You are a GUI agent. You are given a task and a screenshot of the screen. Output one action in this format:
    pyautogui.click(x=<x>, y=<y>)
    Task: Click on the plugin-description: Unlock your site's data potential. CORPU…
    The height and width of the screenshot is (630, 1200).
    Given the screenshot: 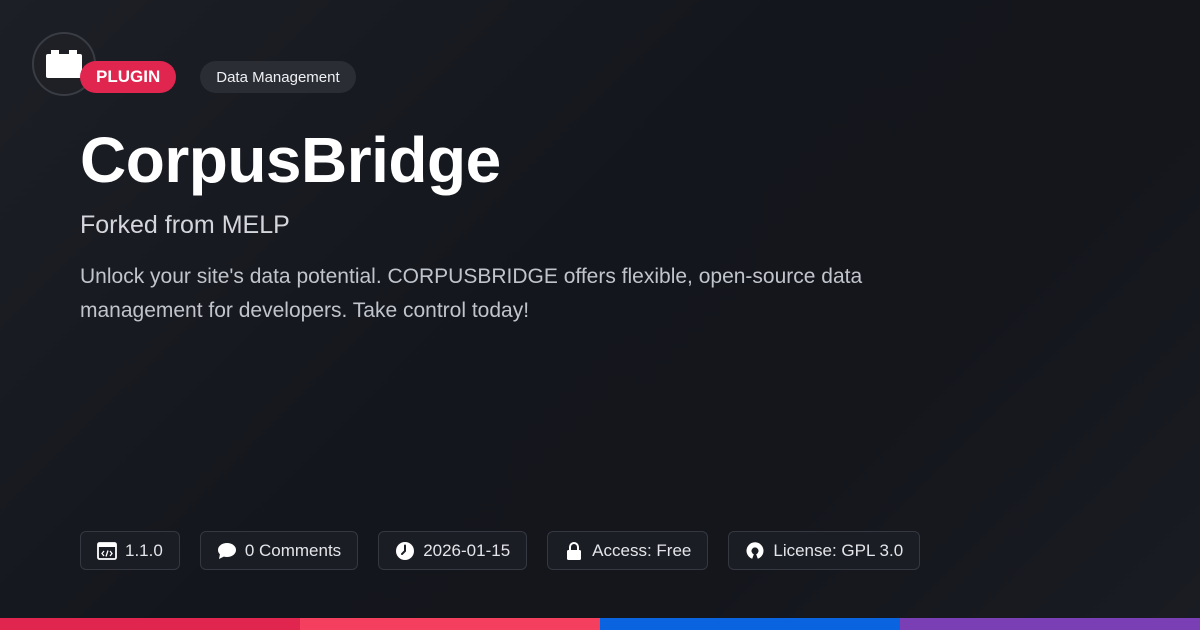 What is the action you would take?
    pyautogui.click(x=471, y=293)
    